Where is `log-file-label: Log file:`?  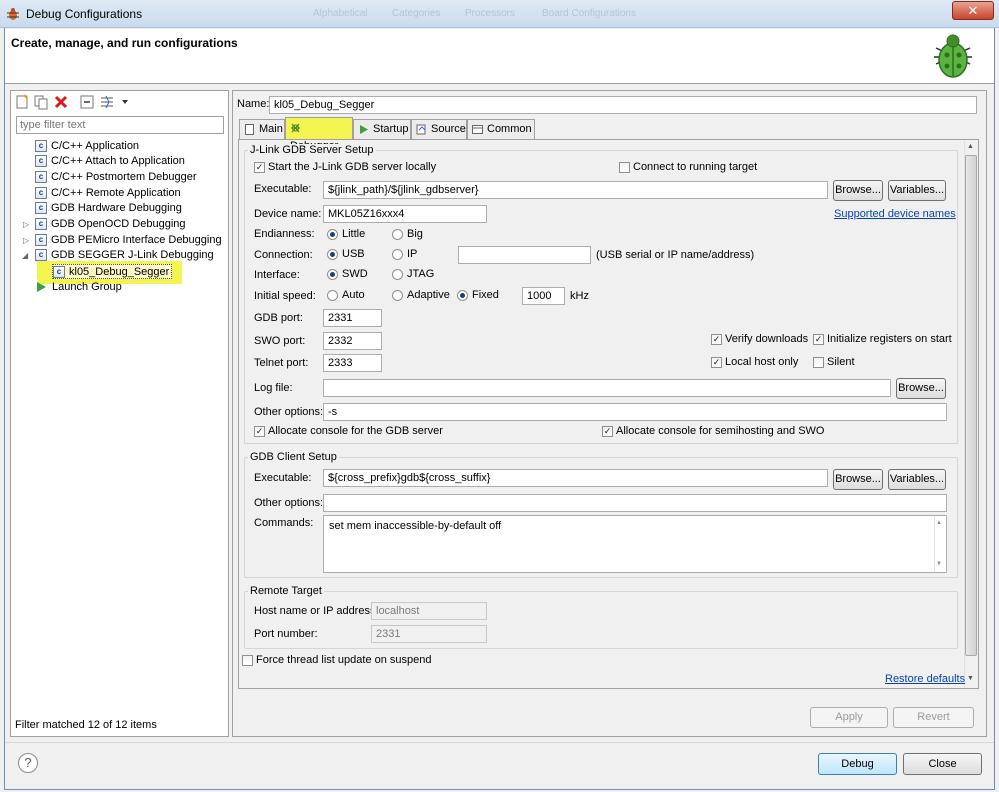
log-file-label: Log file: is located at coordinates (273, 388).